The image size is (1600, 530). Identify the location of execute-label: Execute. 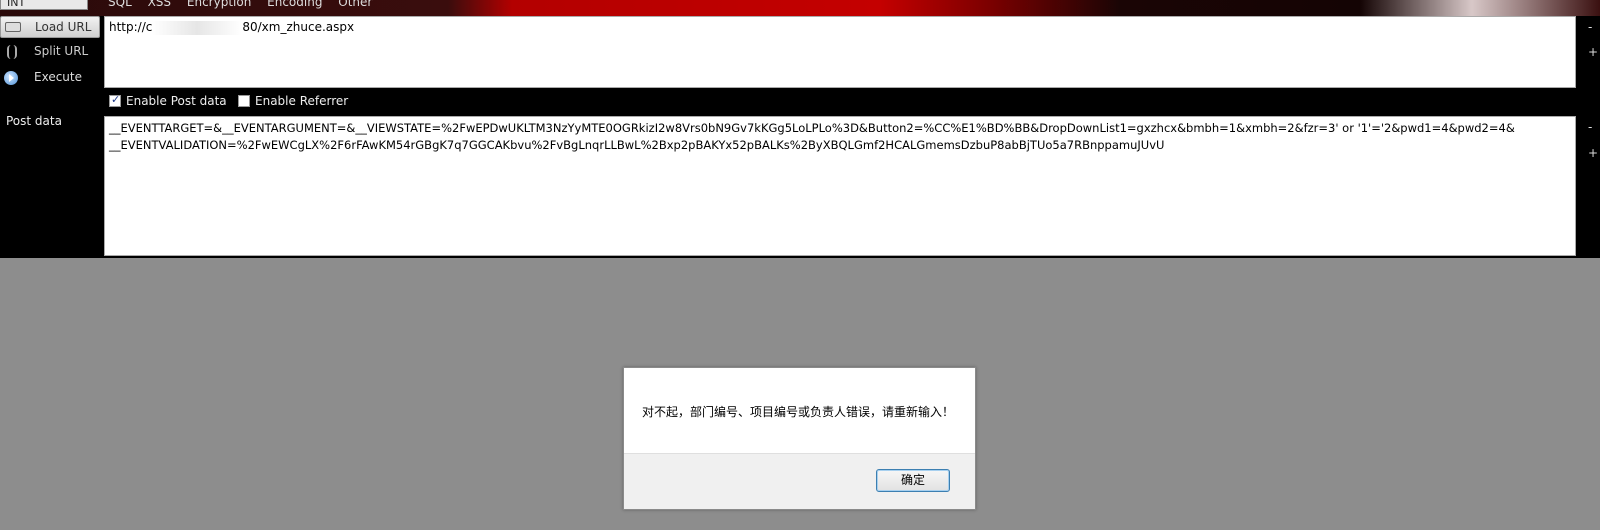
(58, 77).